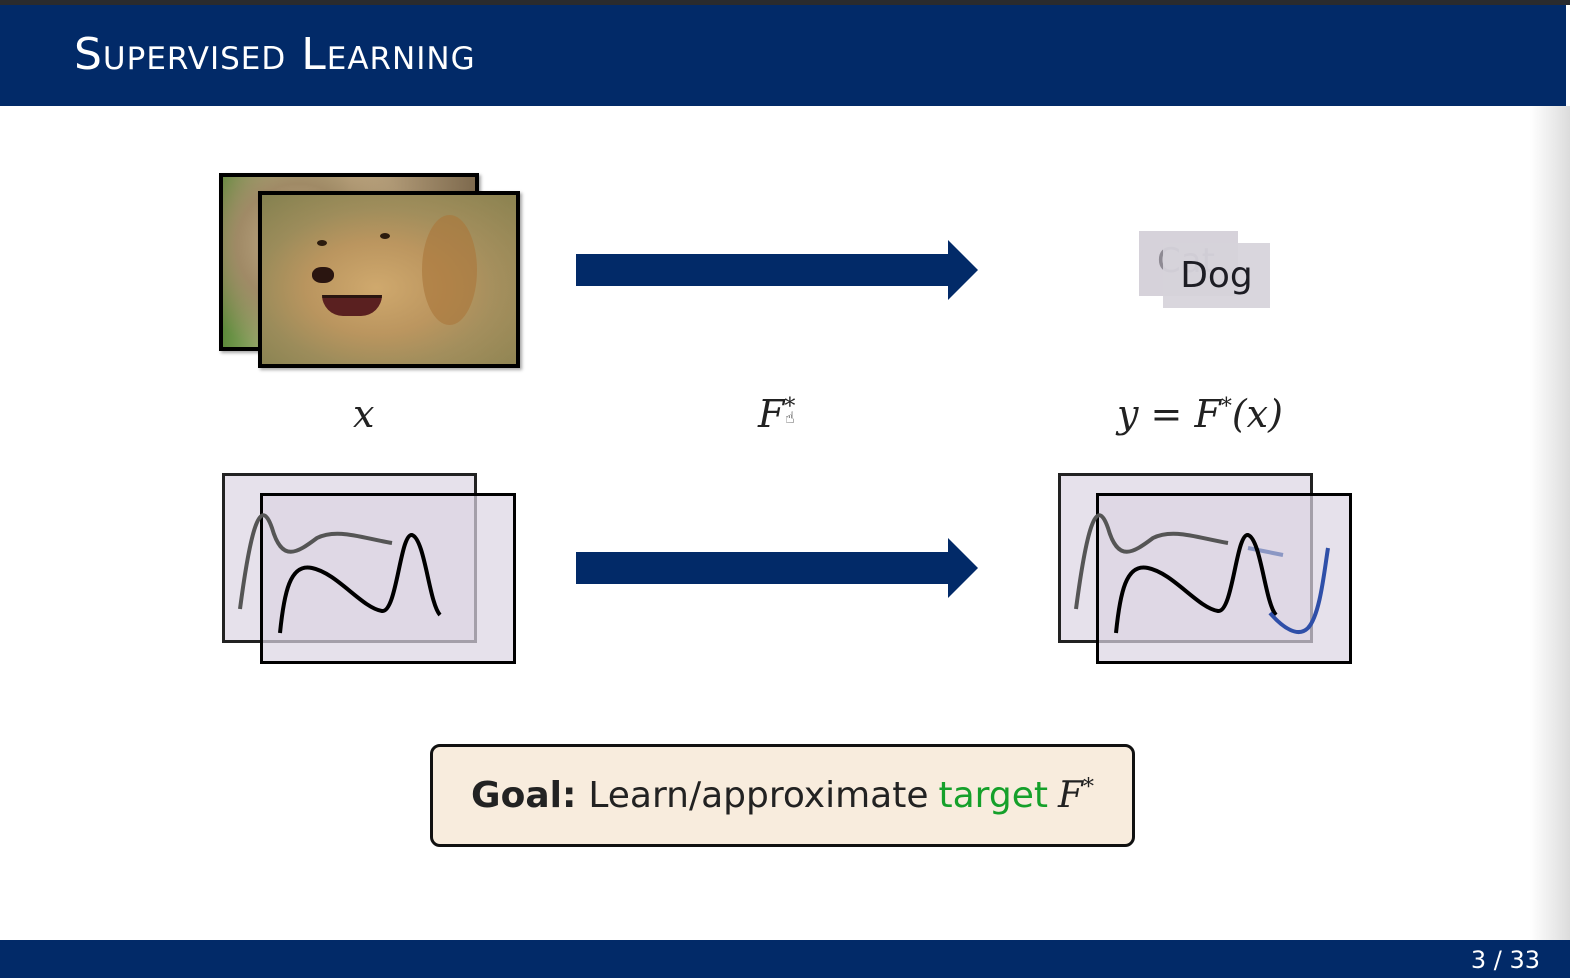 Image resolution: width=1570 pixels, height=978 pixels. I want to click on slide-title: Supervised Learning, so click(275, 54).